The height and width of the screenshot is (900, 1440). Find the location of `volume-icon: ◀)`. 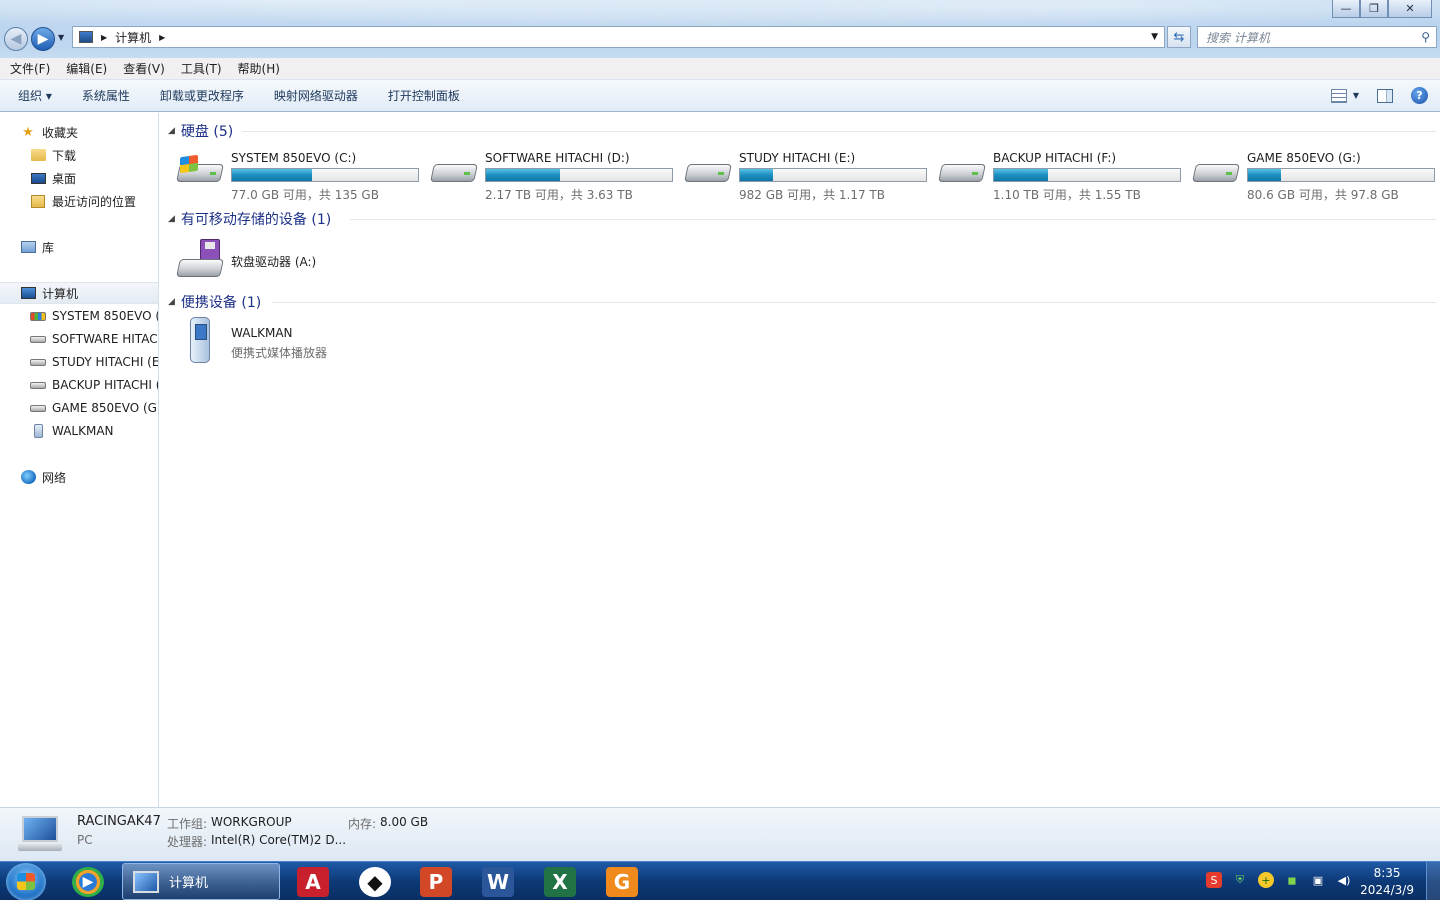

volume-icon: ◀) is located at coordinates (1344, 880).